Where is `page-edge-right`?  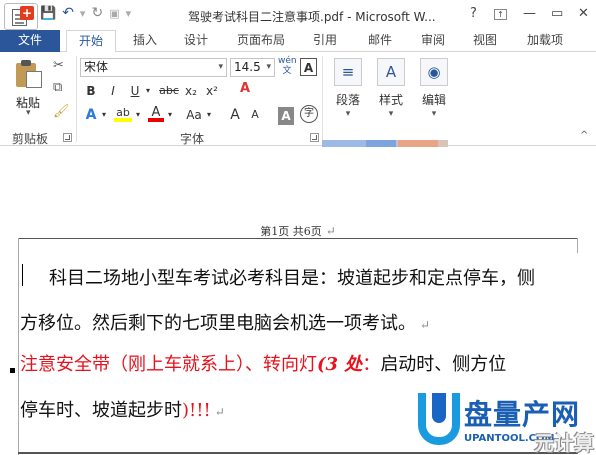 page-edge-right is located at coordinates (577, 245).